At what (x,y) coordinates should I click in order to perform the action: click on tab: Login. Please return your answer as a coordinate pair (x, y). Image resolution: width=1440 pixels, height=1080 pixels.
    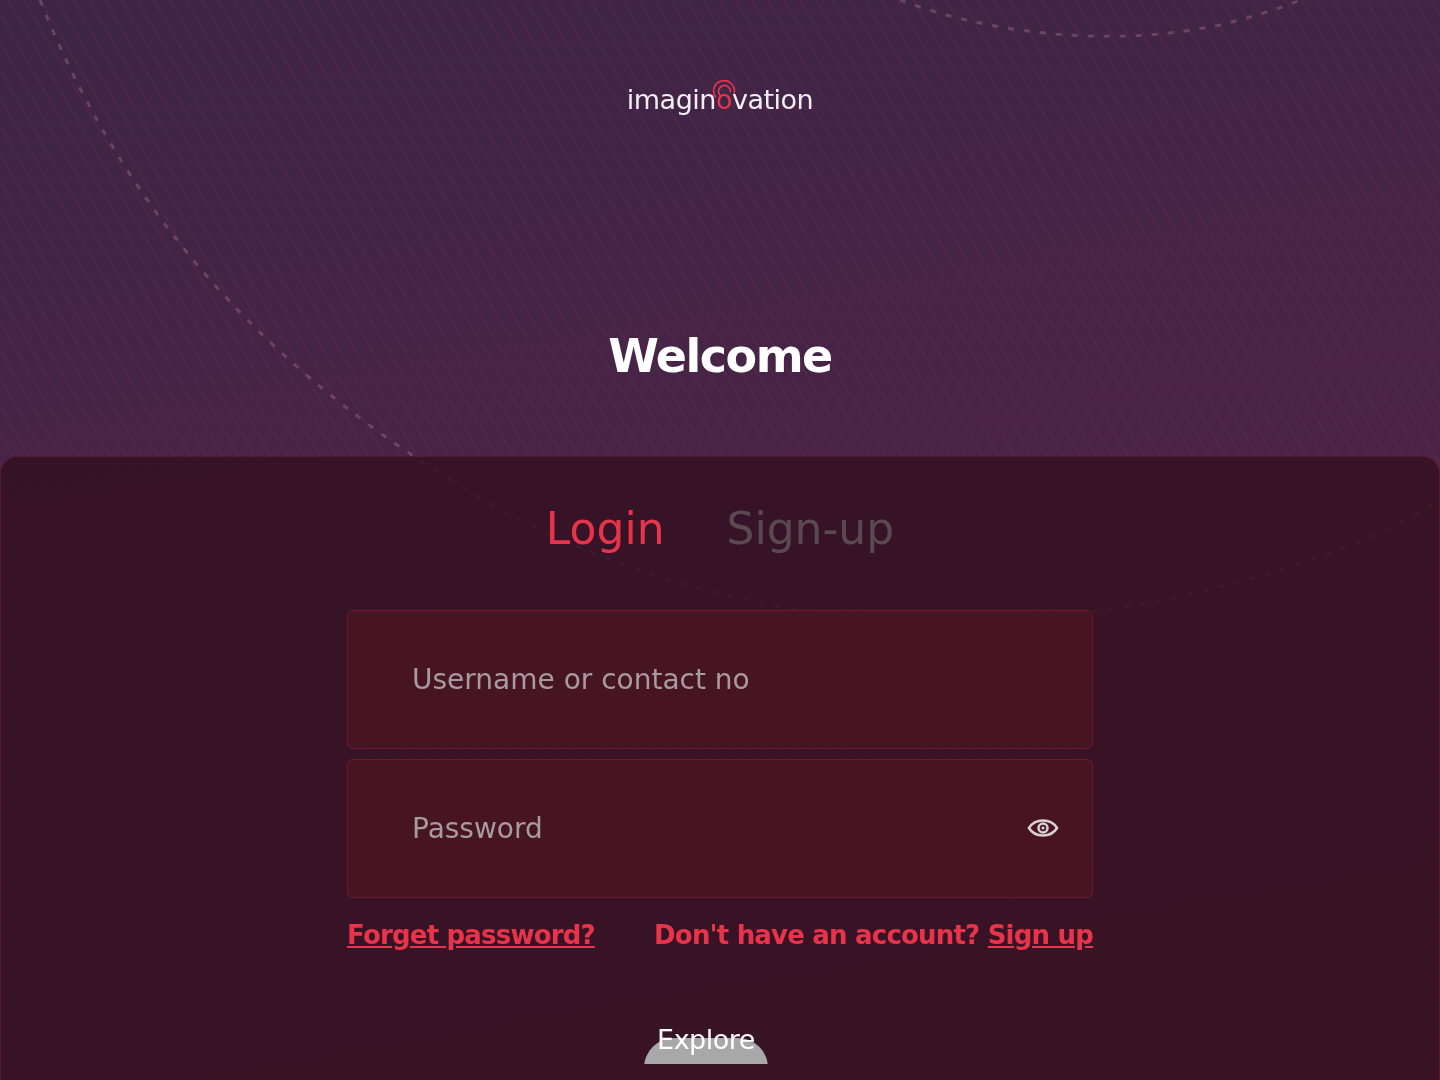
    Looking at the image, I should click on (605, 528).